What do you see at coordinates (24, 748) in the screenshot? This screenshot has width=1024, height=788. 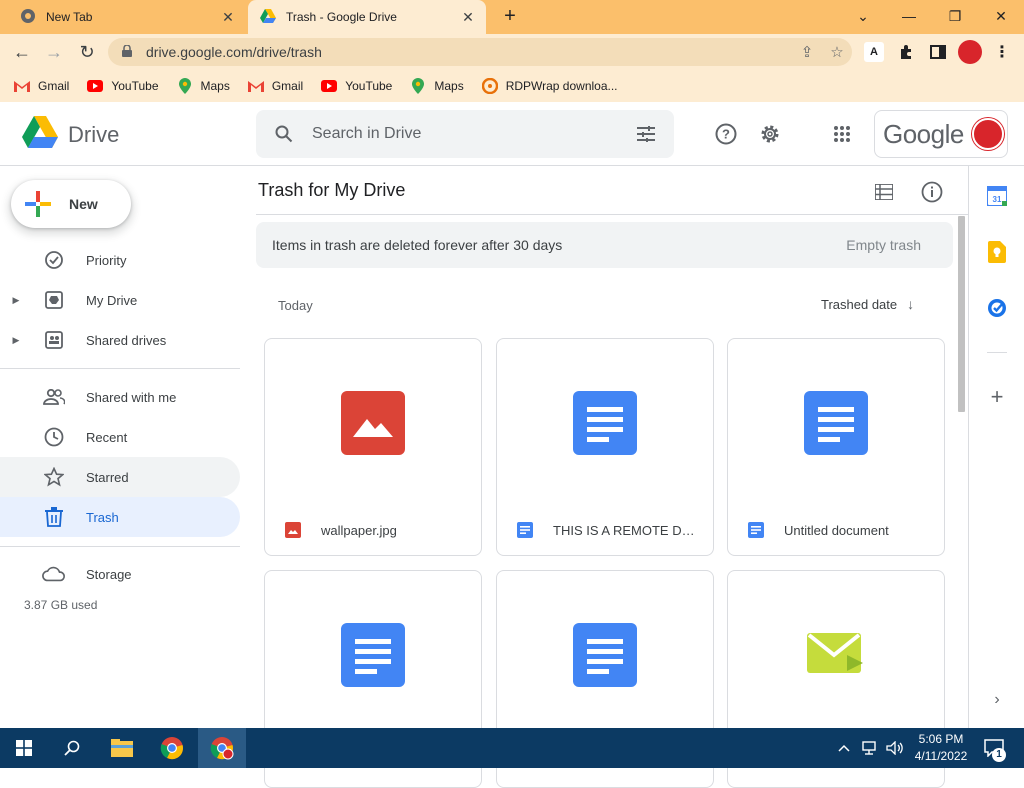 I see `windows-start-icon` at bounding box center [24, 748].